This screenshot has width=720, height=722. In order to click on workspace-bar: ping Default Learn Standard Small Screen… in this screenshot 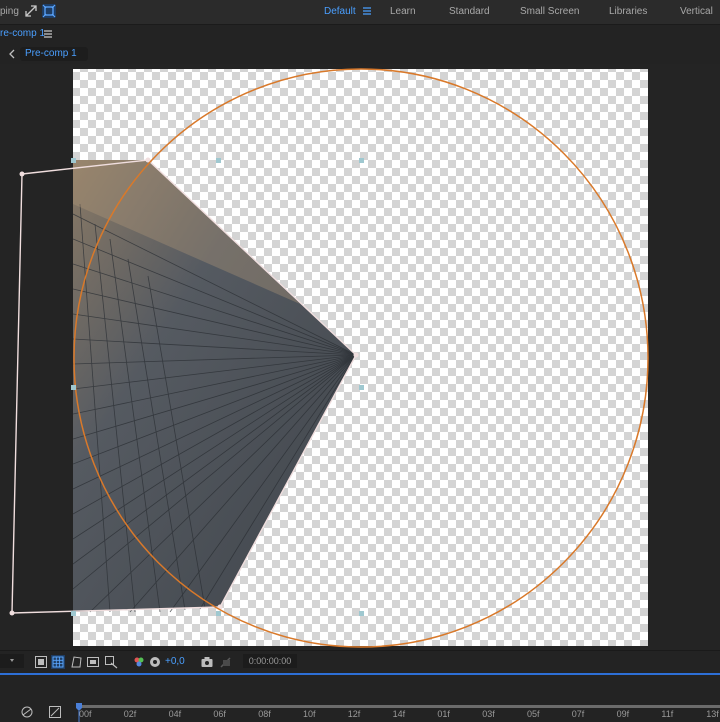, I will do `click(360, 12)`.